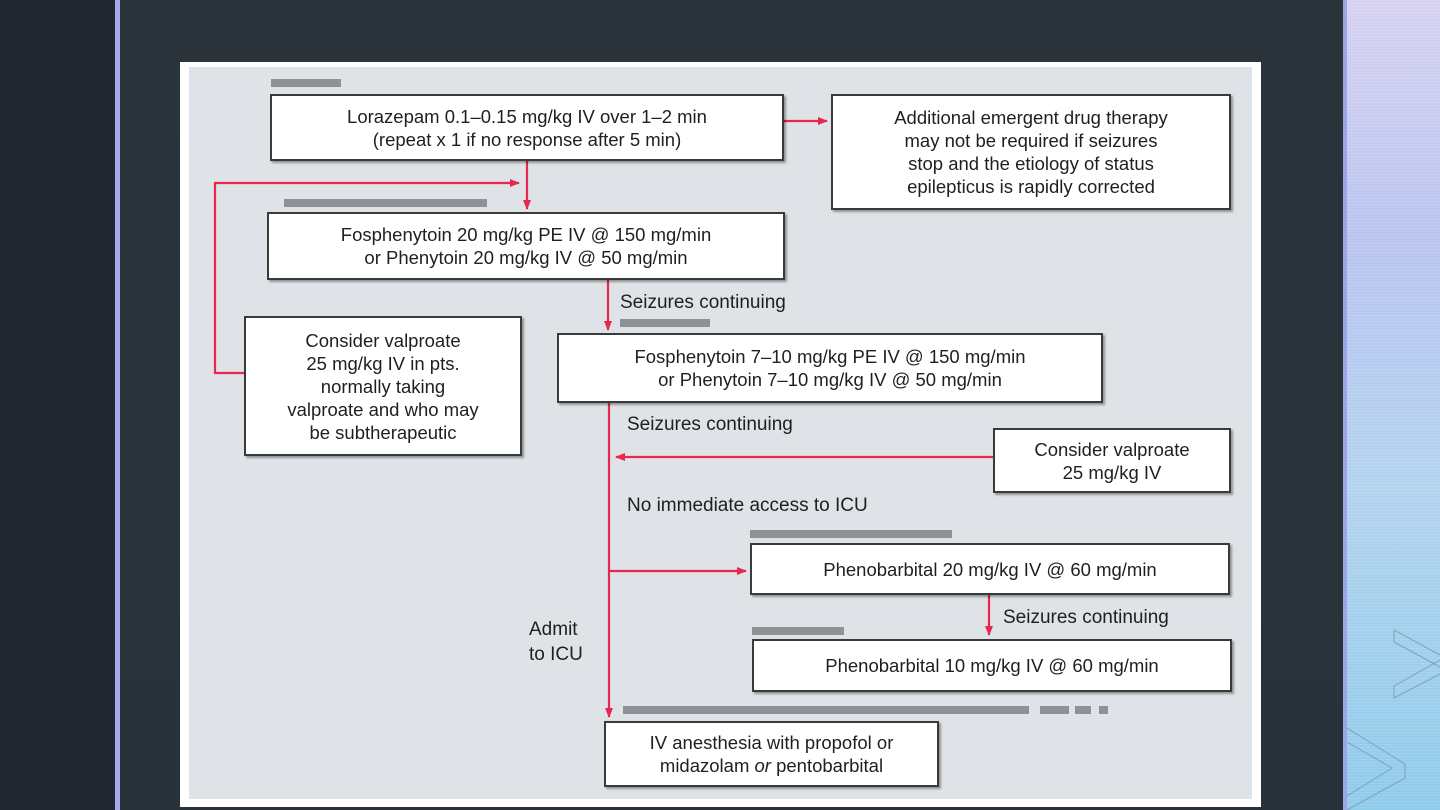 The image size is (1440, 810). I want to click on box-text-line: 25 mg/kg IV in pts., so click(383, 363).